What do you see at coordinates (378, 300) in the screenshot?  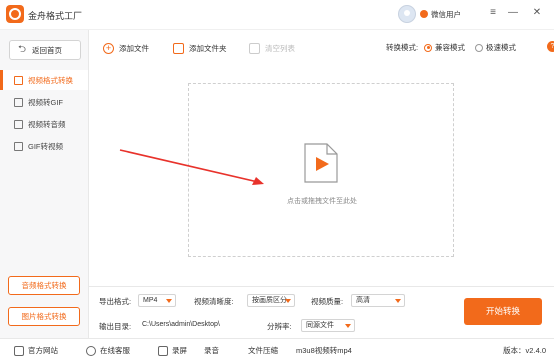 I see `quality-select: 高清` at bounding box center [378, 300].